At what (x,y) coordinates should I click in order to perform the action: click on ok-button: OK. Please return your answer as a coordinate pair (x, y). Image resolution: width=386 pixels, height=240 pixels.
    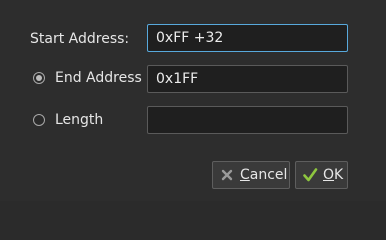
    Looking at the image, I should click on (321, 175).